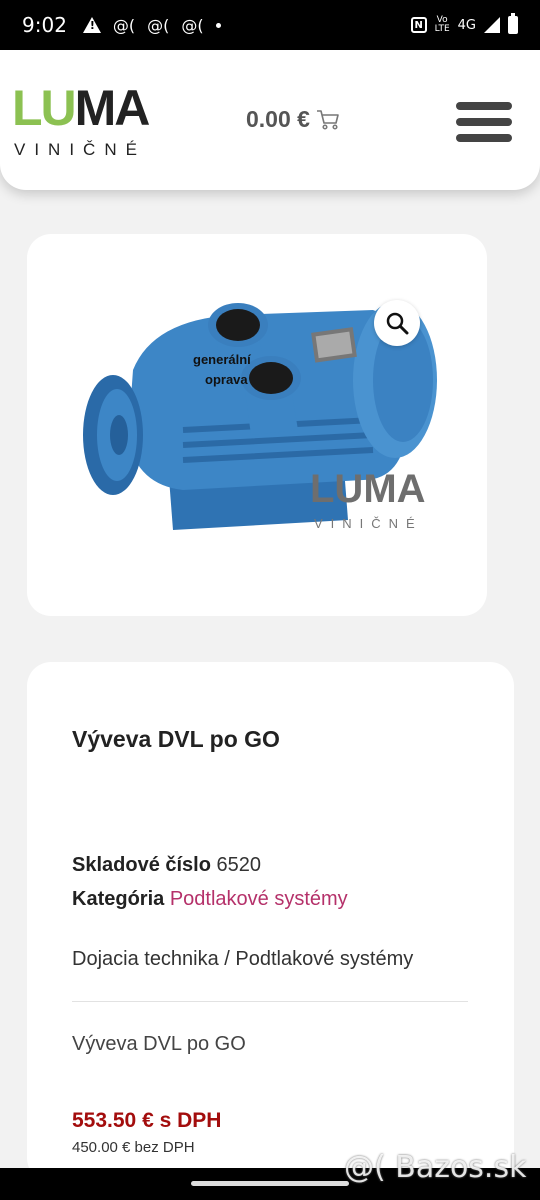 This screenshot has width=540, height=1200. What do you see at coordinates (133, 1147) in the screenshot?
I see `price-without-vat: 450.00 € bez DPH` at bounding box center [133, 1147].